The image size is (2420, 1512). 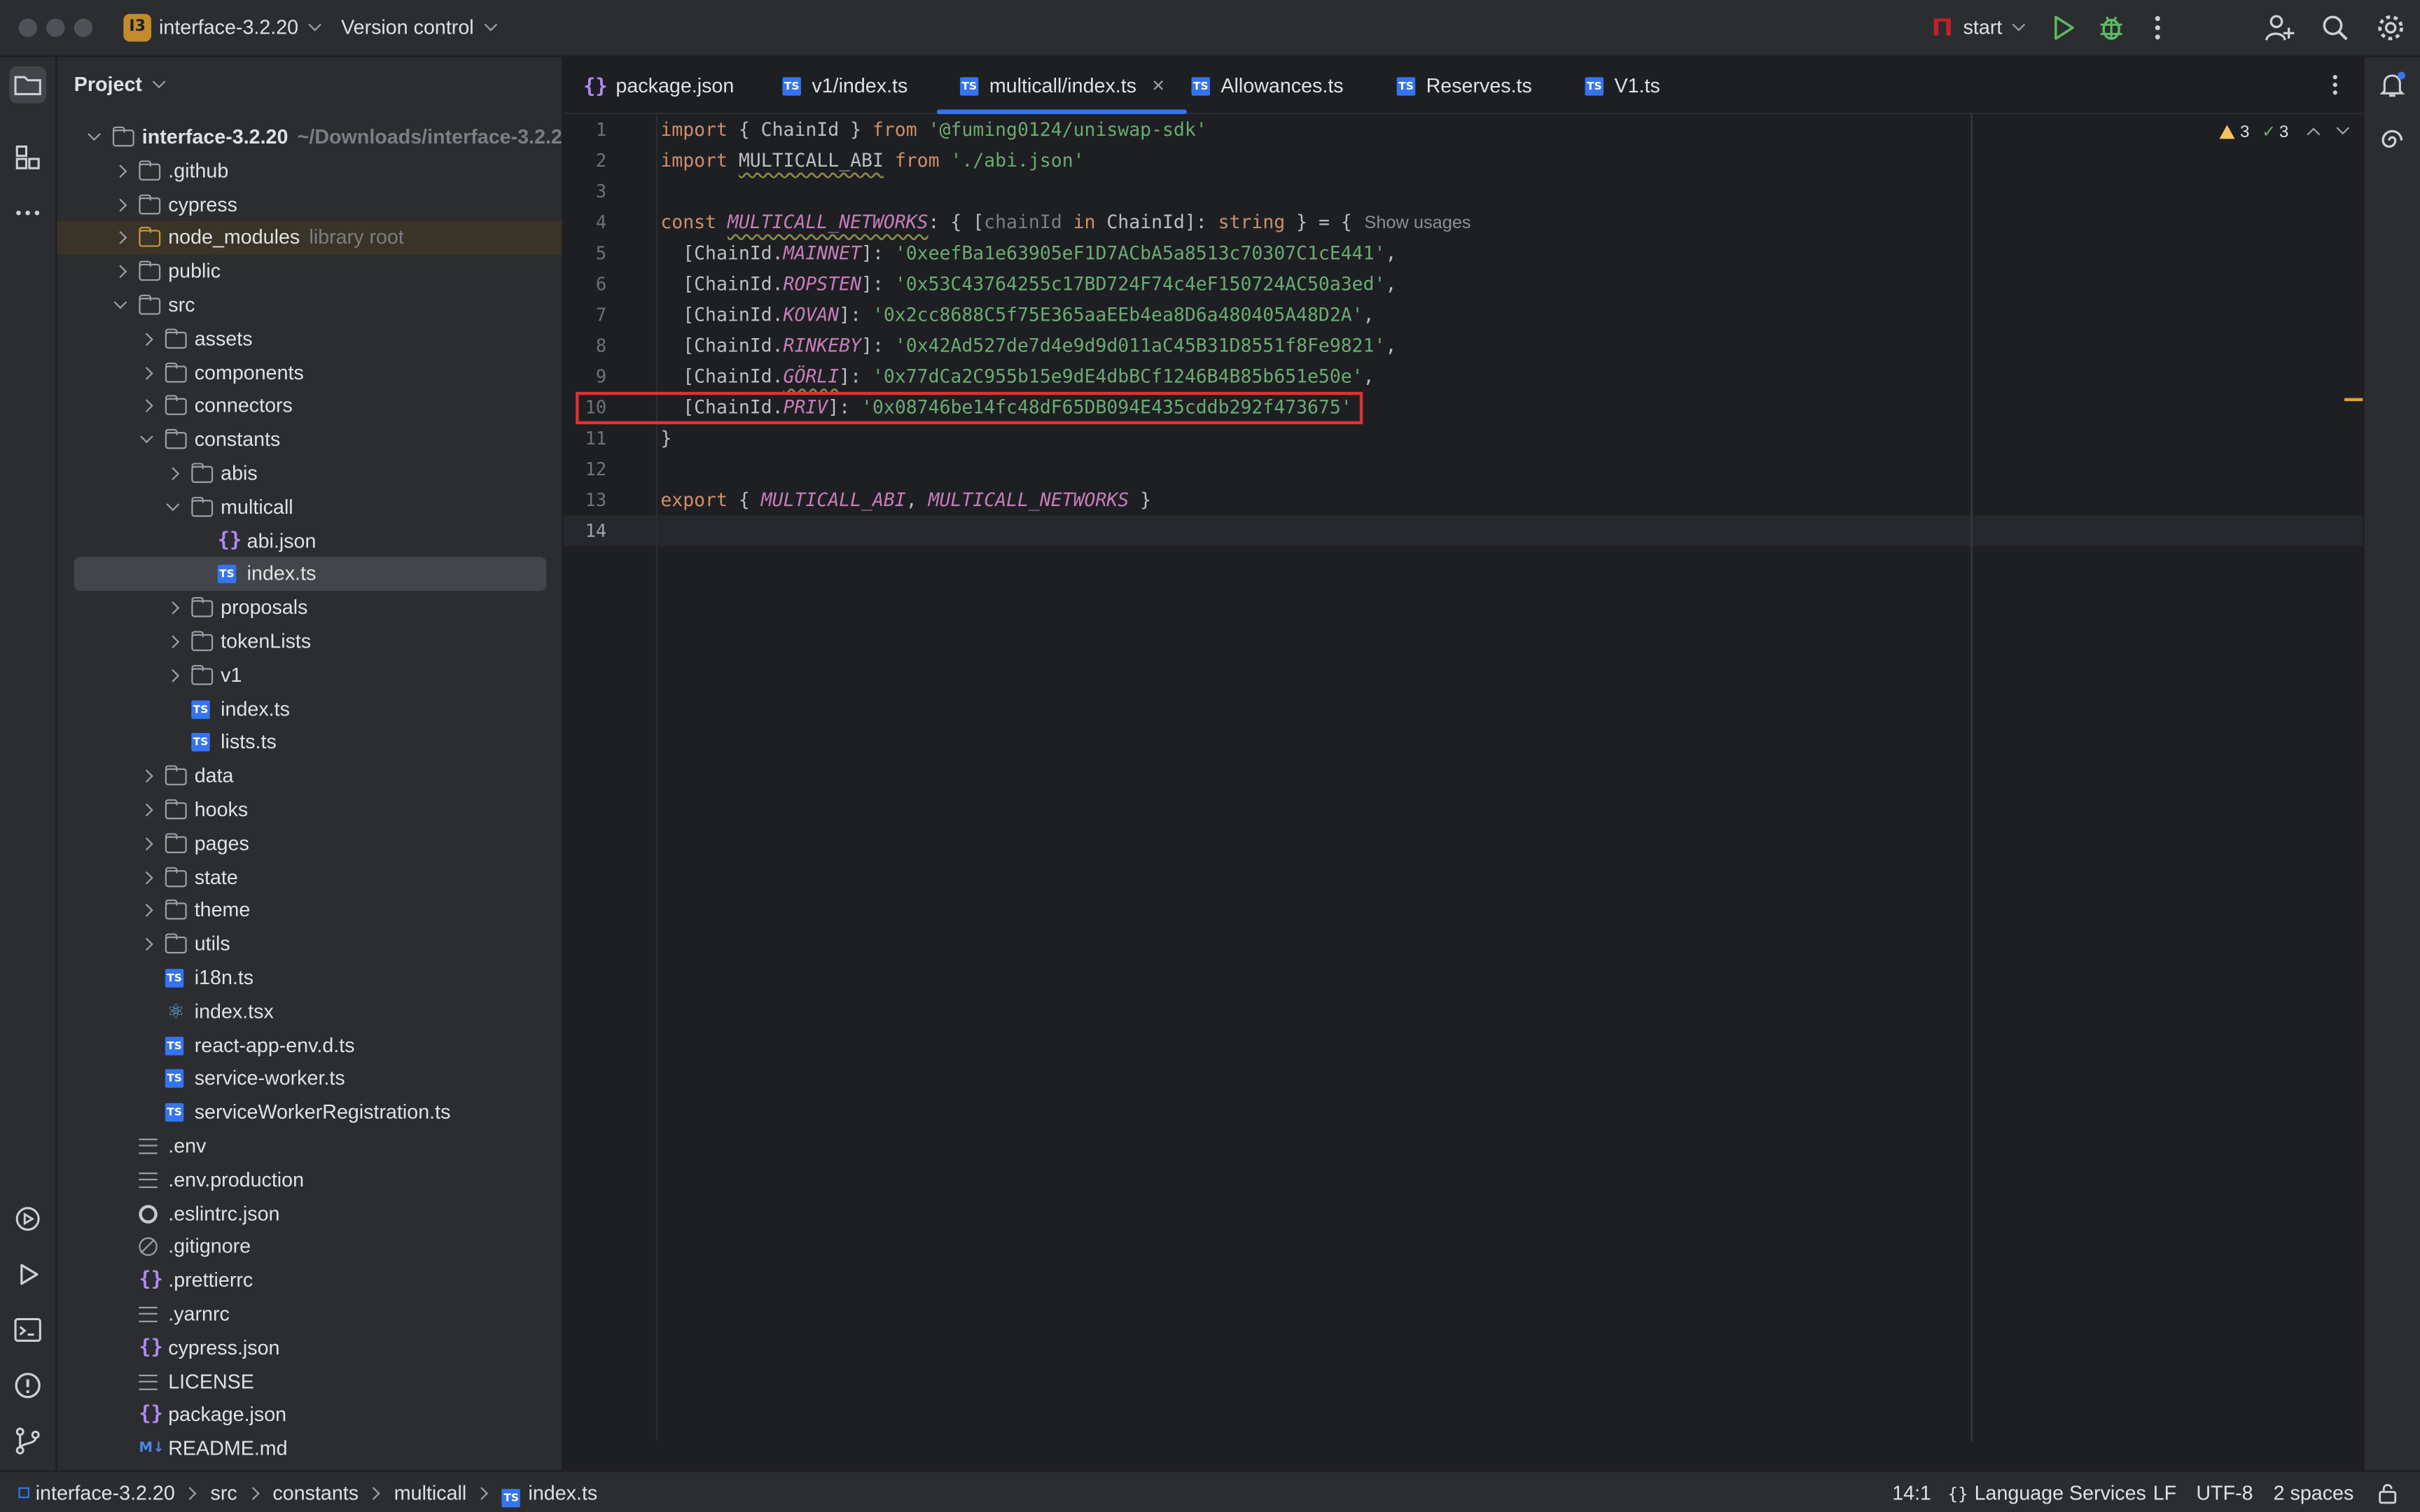 I want to click on tree-file-row: .gitignore, so click(x=309, y=1247).